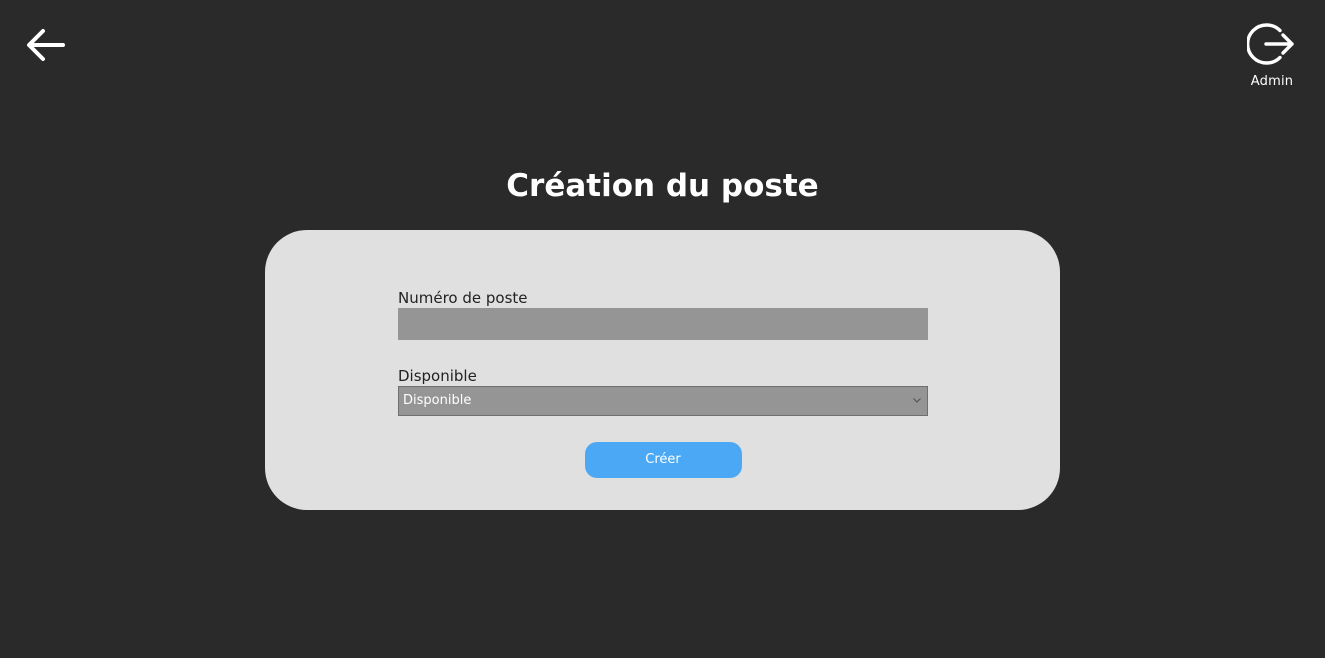 This screenshot has height=658, width=1325. What do you see at coordinates (1272, 81) in the screenshot?
I see `user-role-label: Admin` at bounding box center [1272, 81].